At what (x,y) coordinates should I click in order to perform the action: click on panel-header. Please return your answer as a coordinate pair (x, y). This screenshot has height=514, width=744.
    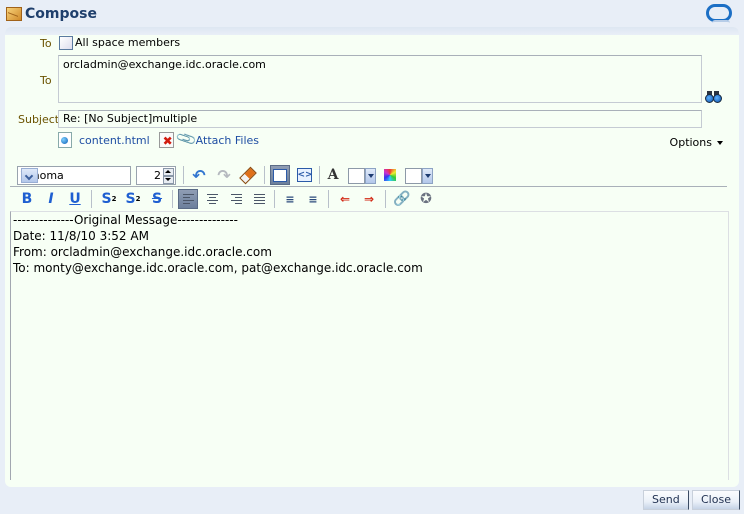
    Looking at the image, I should click on (372, 31).